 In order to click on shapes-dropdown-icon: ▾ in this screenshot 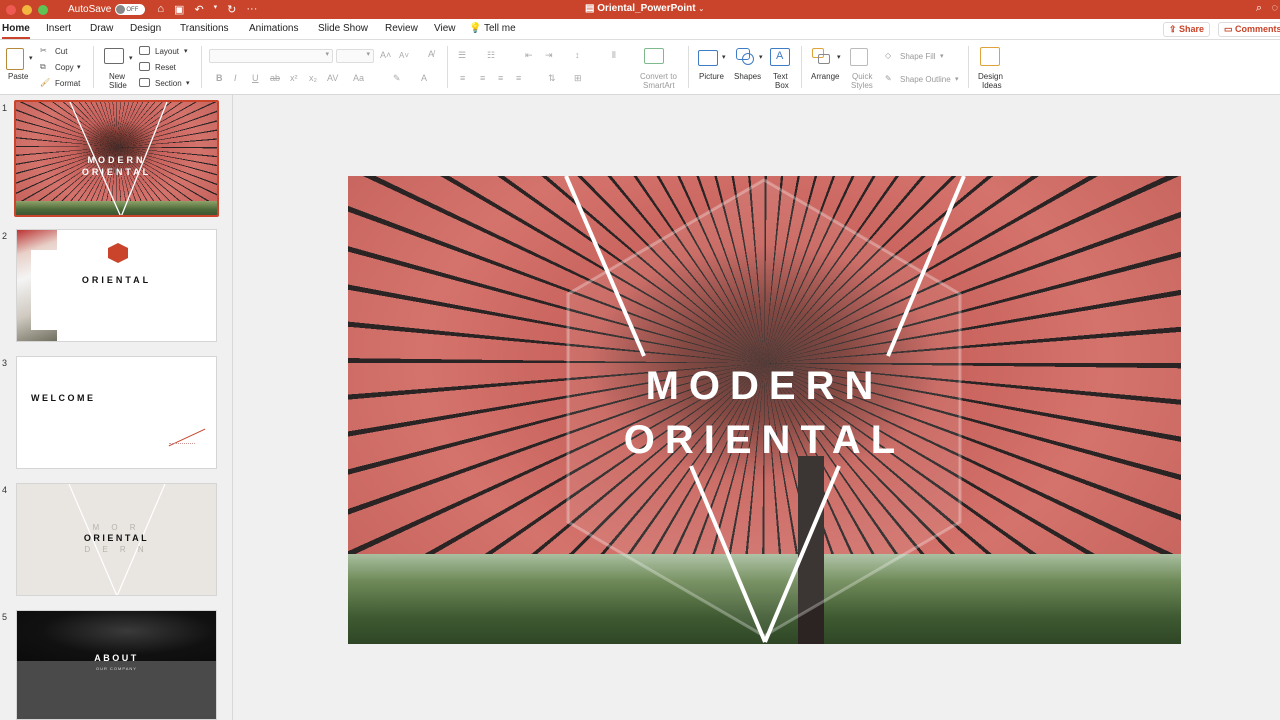, I will do `click(761, 57)`.